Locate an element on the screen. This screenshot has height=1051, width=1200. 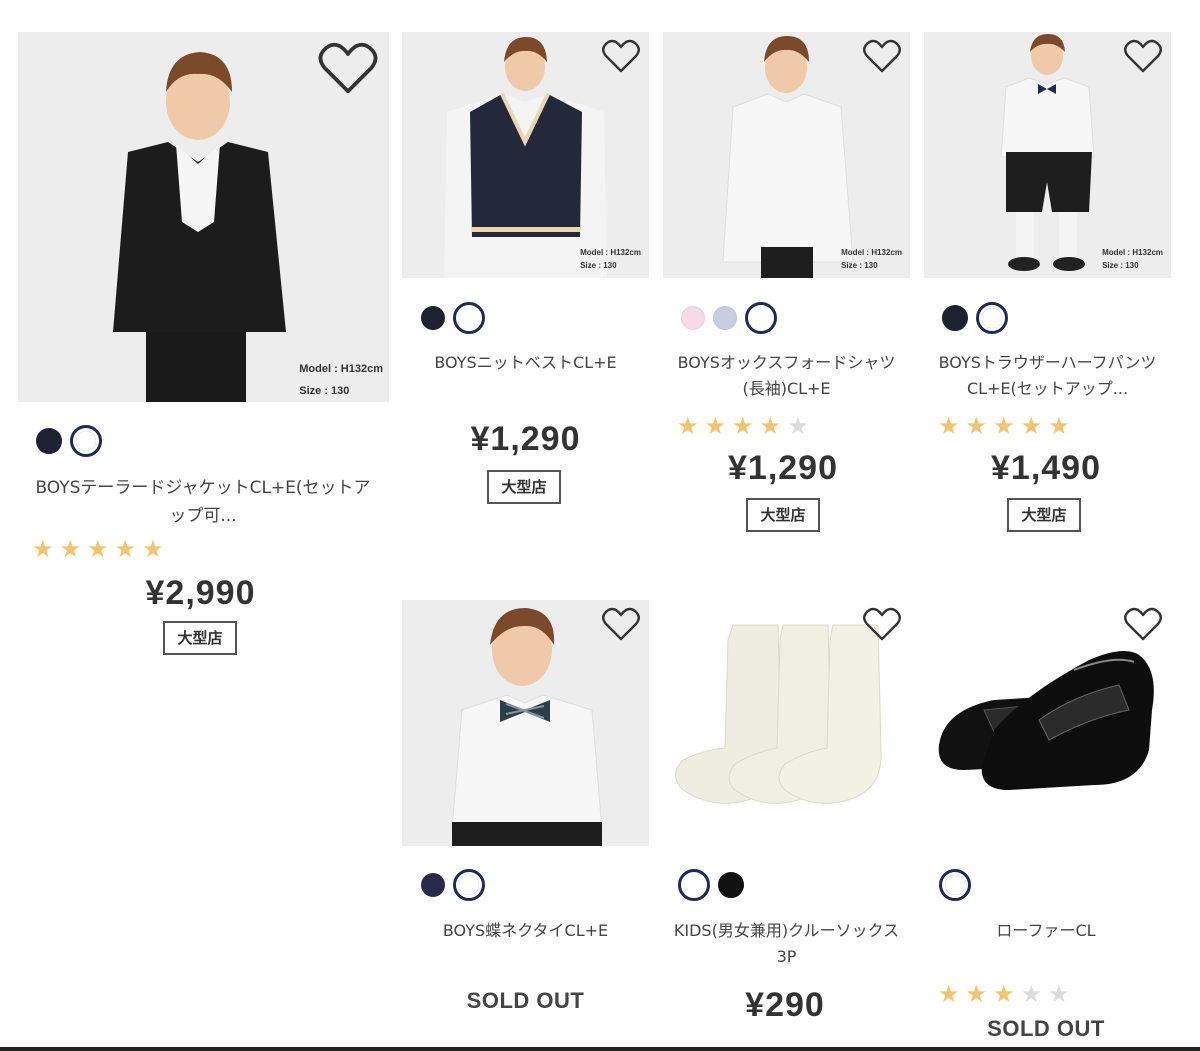
product-name: ローファーCL is located at coordinates (1046, 931).